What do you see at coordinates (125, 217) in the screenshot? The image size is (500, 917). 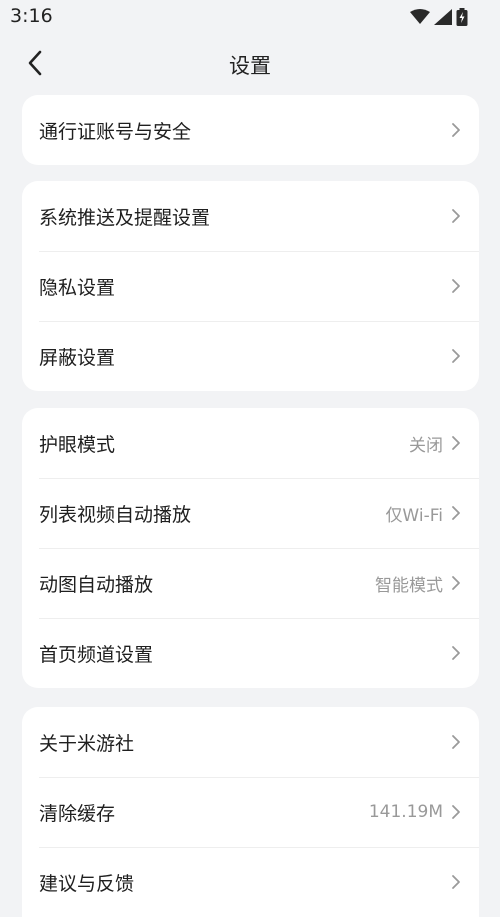 I see `setting-label: 系统推送及提醒设置` at bounding box center [125, 217].